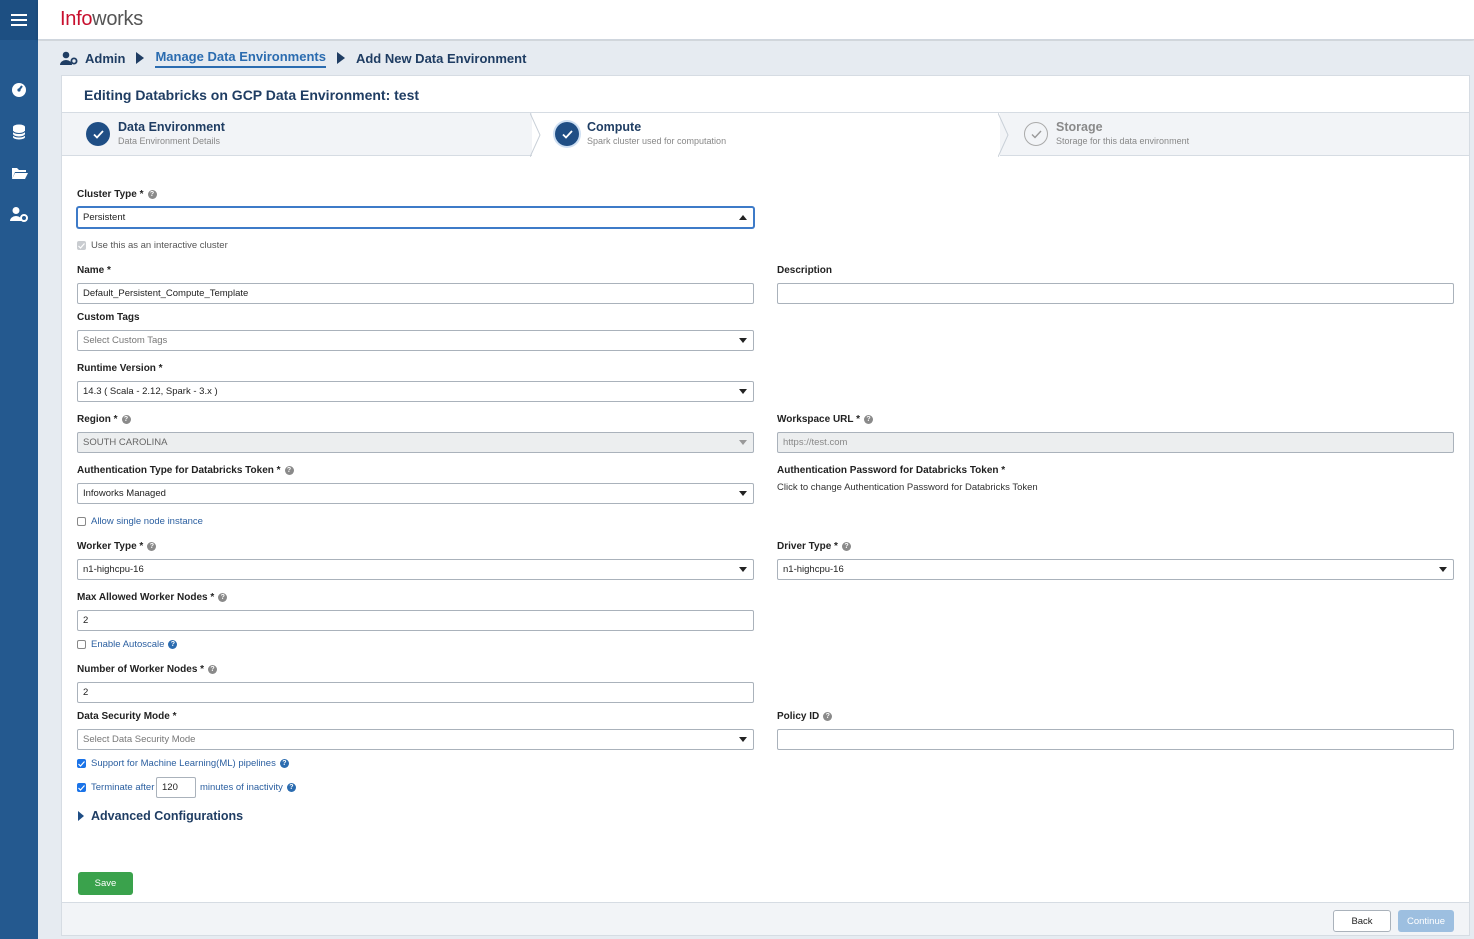 The height and width of the screenshot is (939, 1474). I want to click on max-workers-input: 2, so click(415, 620).